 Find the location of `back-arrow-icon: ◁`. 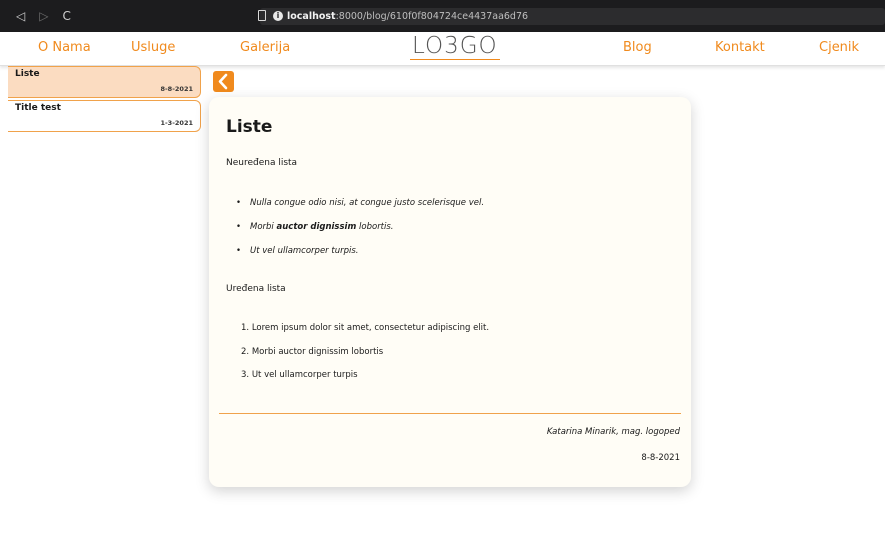

back-arrow-icon: ◁ is located at coordinates (20, 16).